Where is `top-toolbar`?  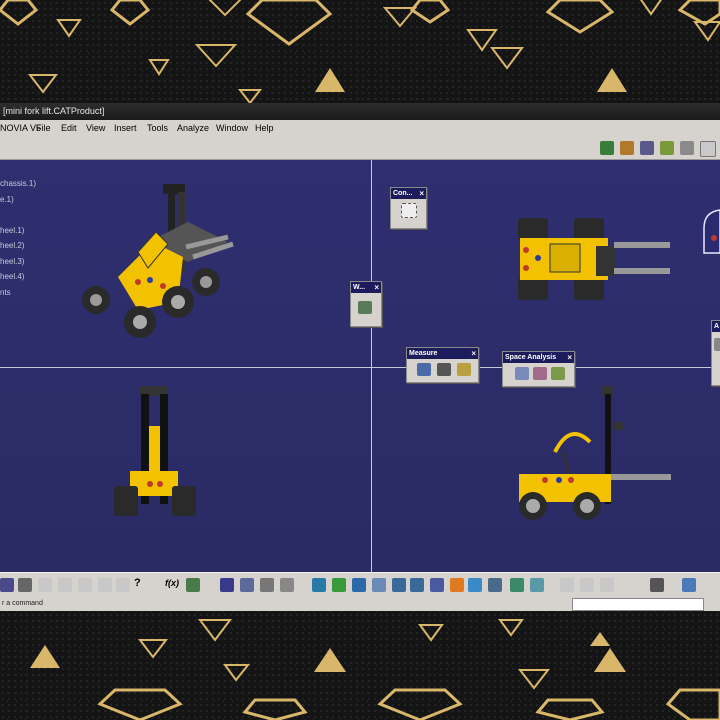 top-toolbar is located at coordinates (360, 148).